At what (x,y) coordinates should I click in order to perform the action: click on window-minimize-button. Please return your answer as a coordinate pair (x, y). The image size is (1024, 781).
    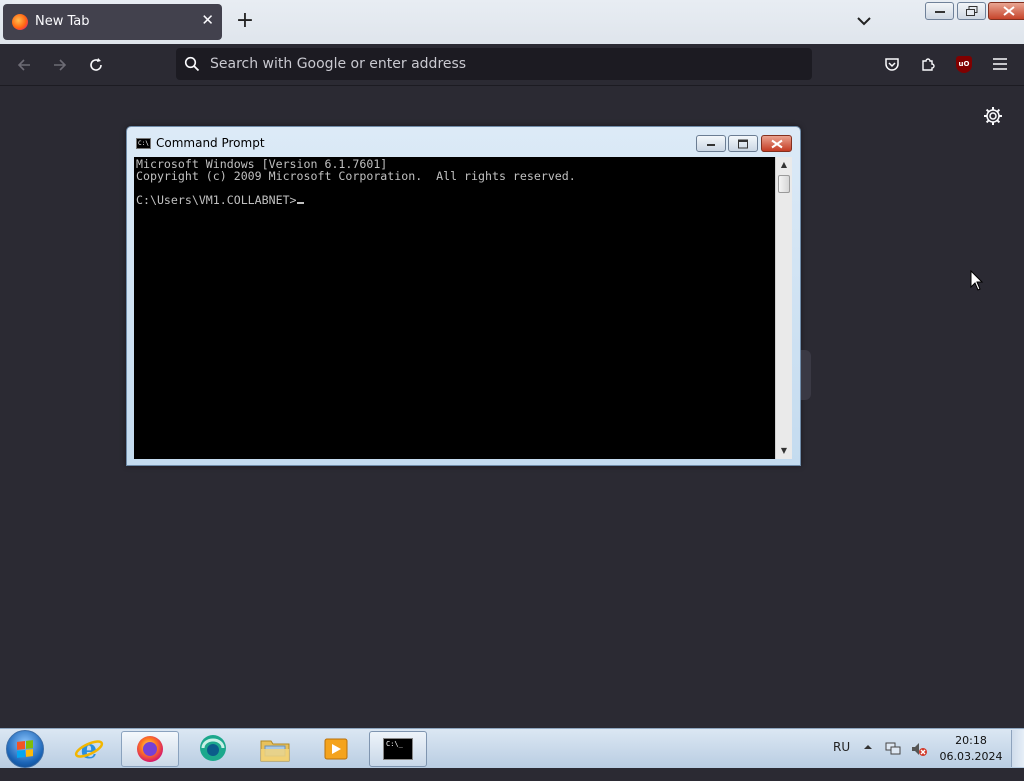
    Looking at the image, I should click on (939, 11).